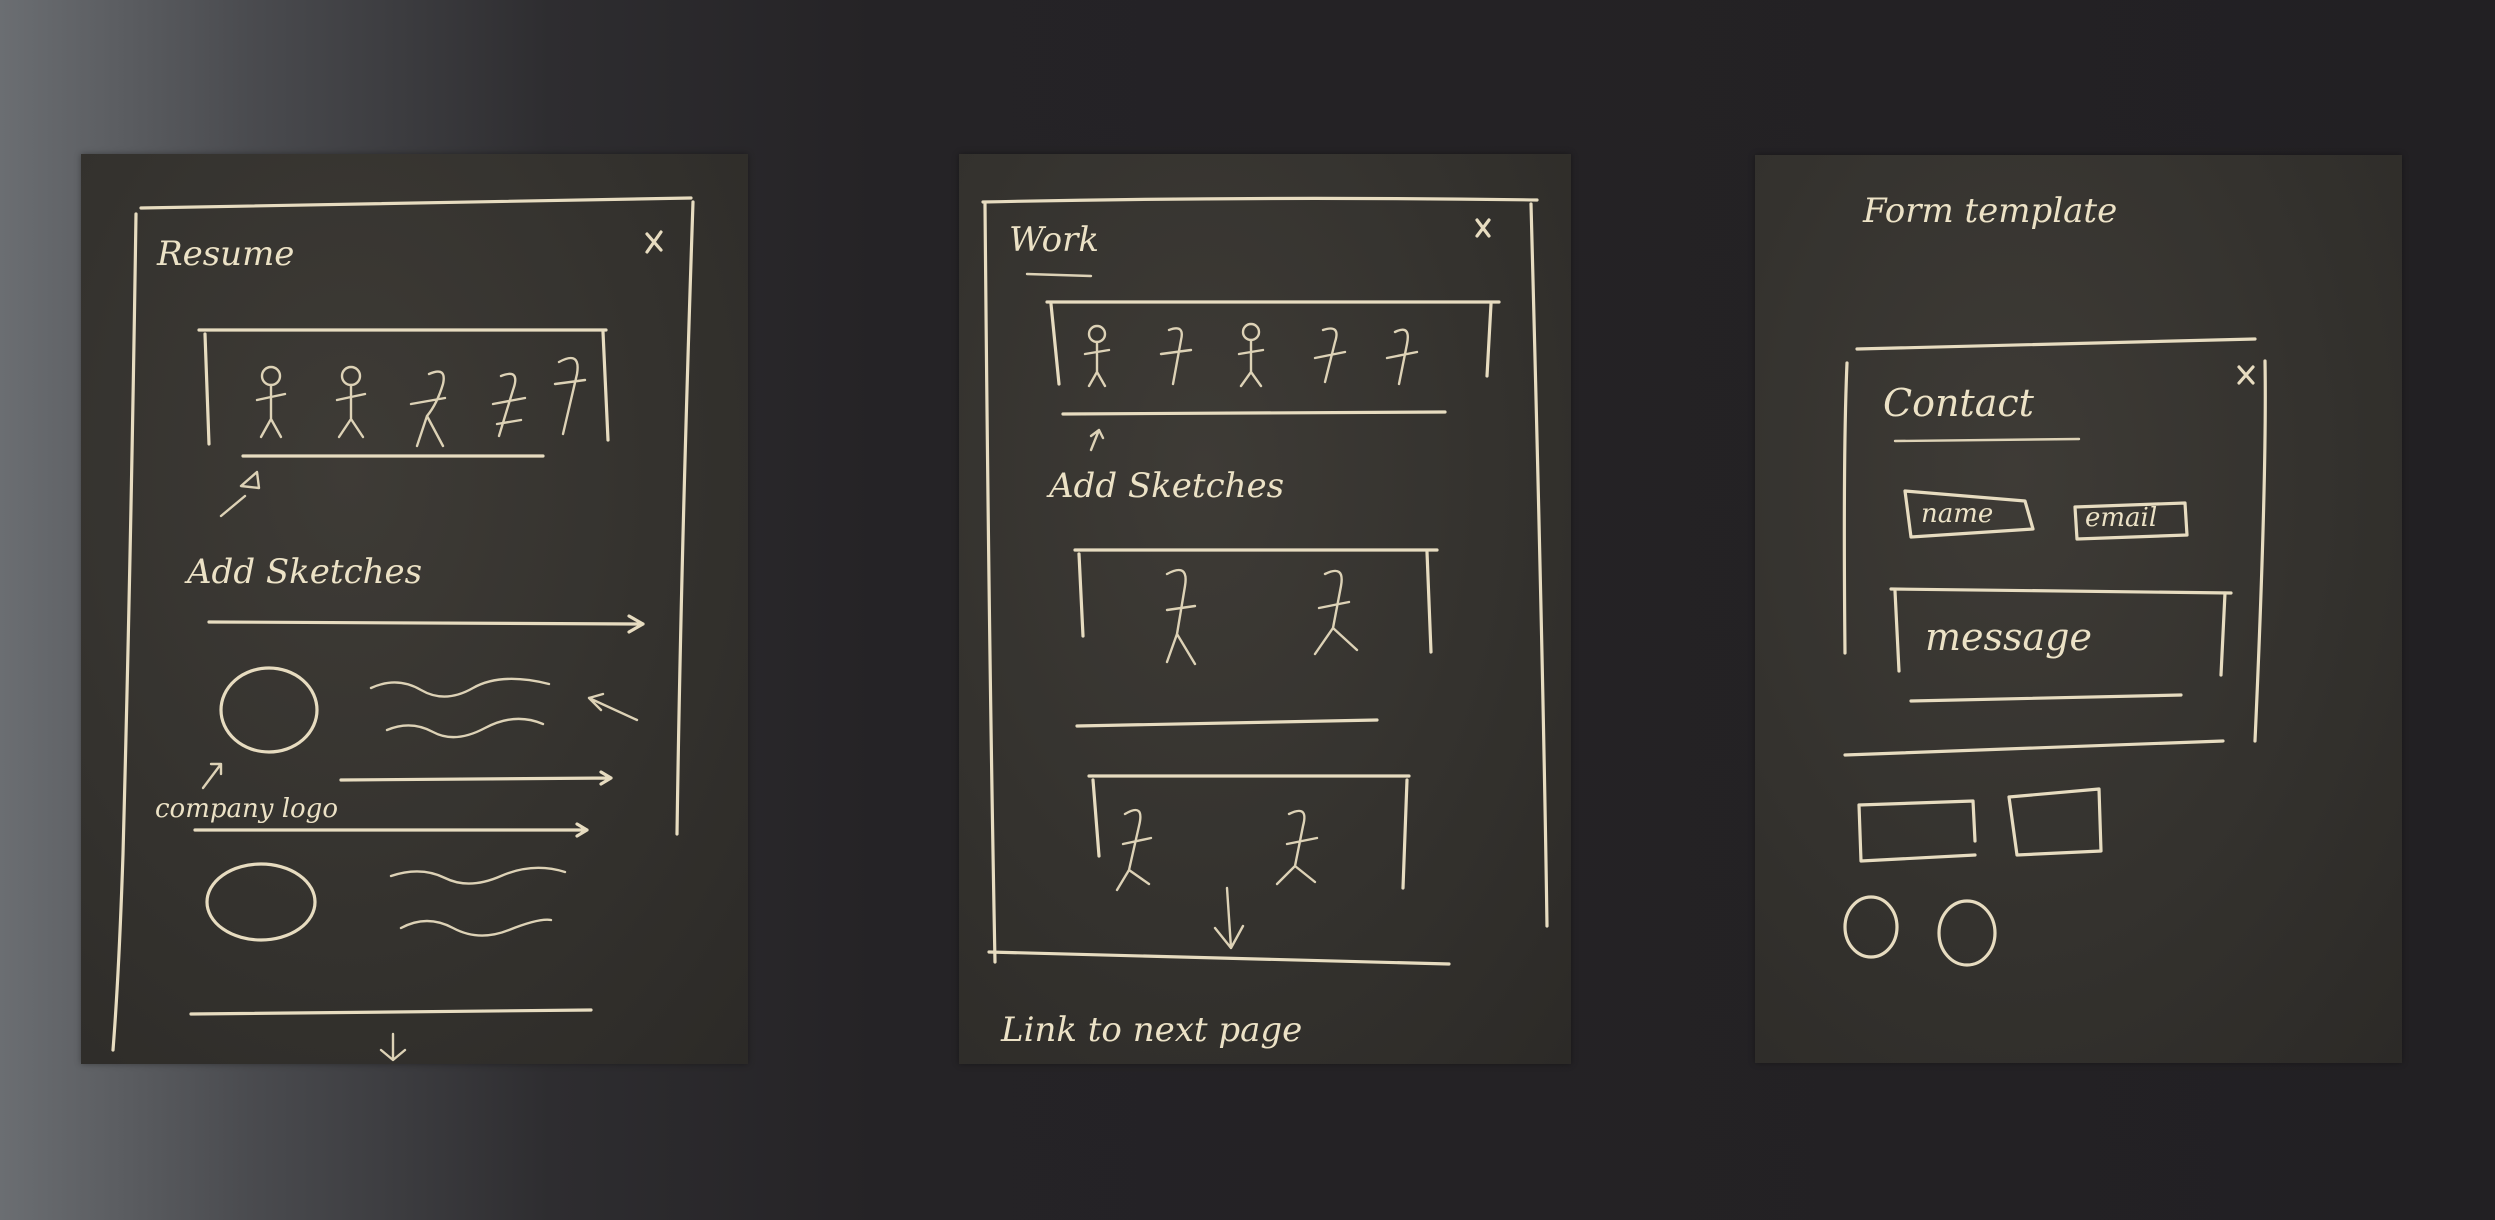 This screenshot has width=2495, height=1220. I want to click on resume-close-icon, so click(654, 242).